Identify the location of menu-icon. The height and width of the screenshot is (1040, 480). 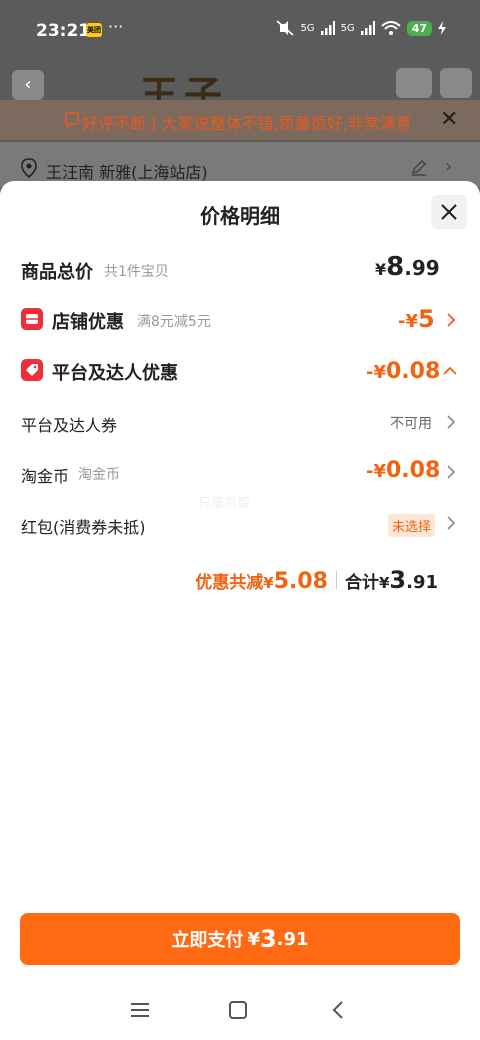
(456, 83).